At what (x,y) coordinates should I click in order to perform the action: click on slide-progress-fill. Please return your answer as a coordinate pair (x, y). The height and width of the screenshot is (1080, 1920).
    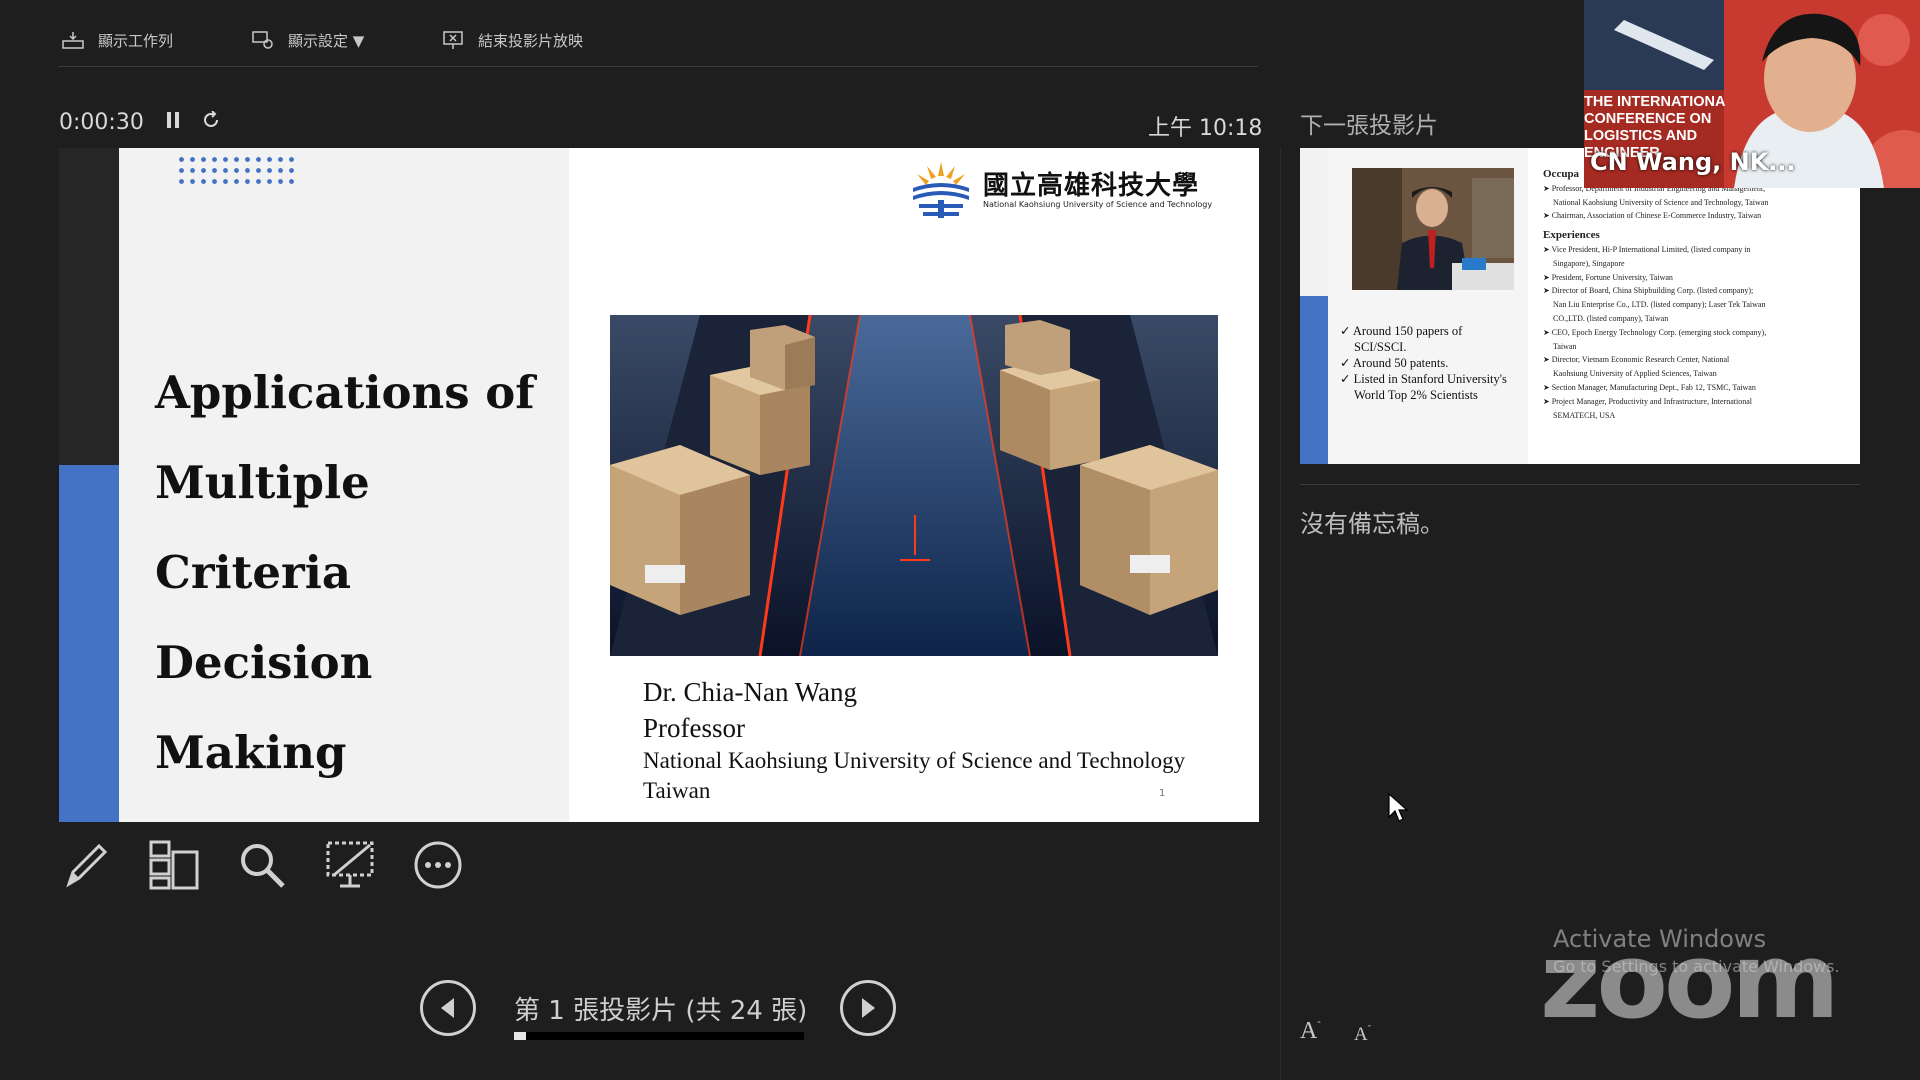
    Looking at the image, I should click on (520, 1036).